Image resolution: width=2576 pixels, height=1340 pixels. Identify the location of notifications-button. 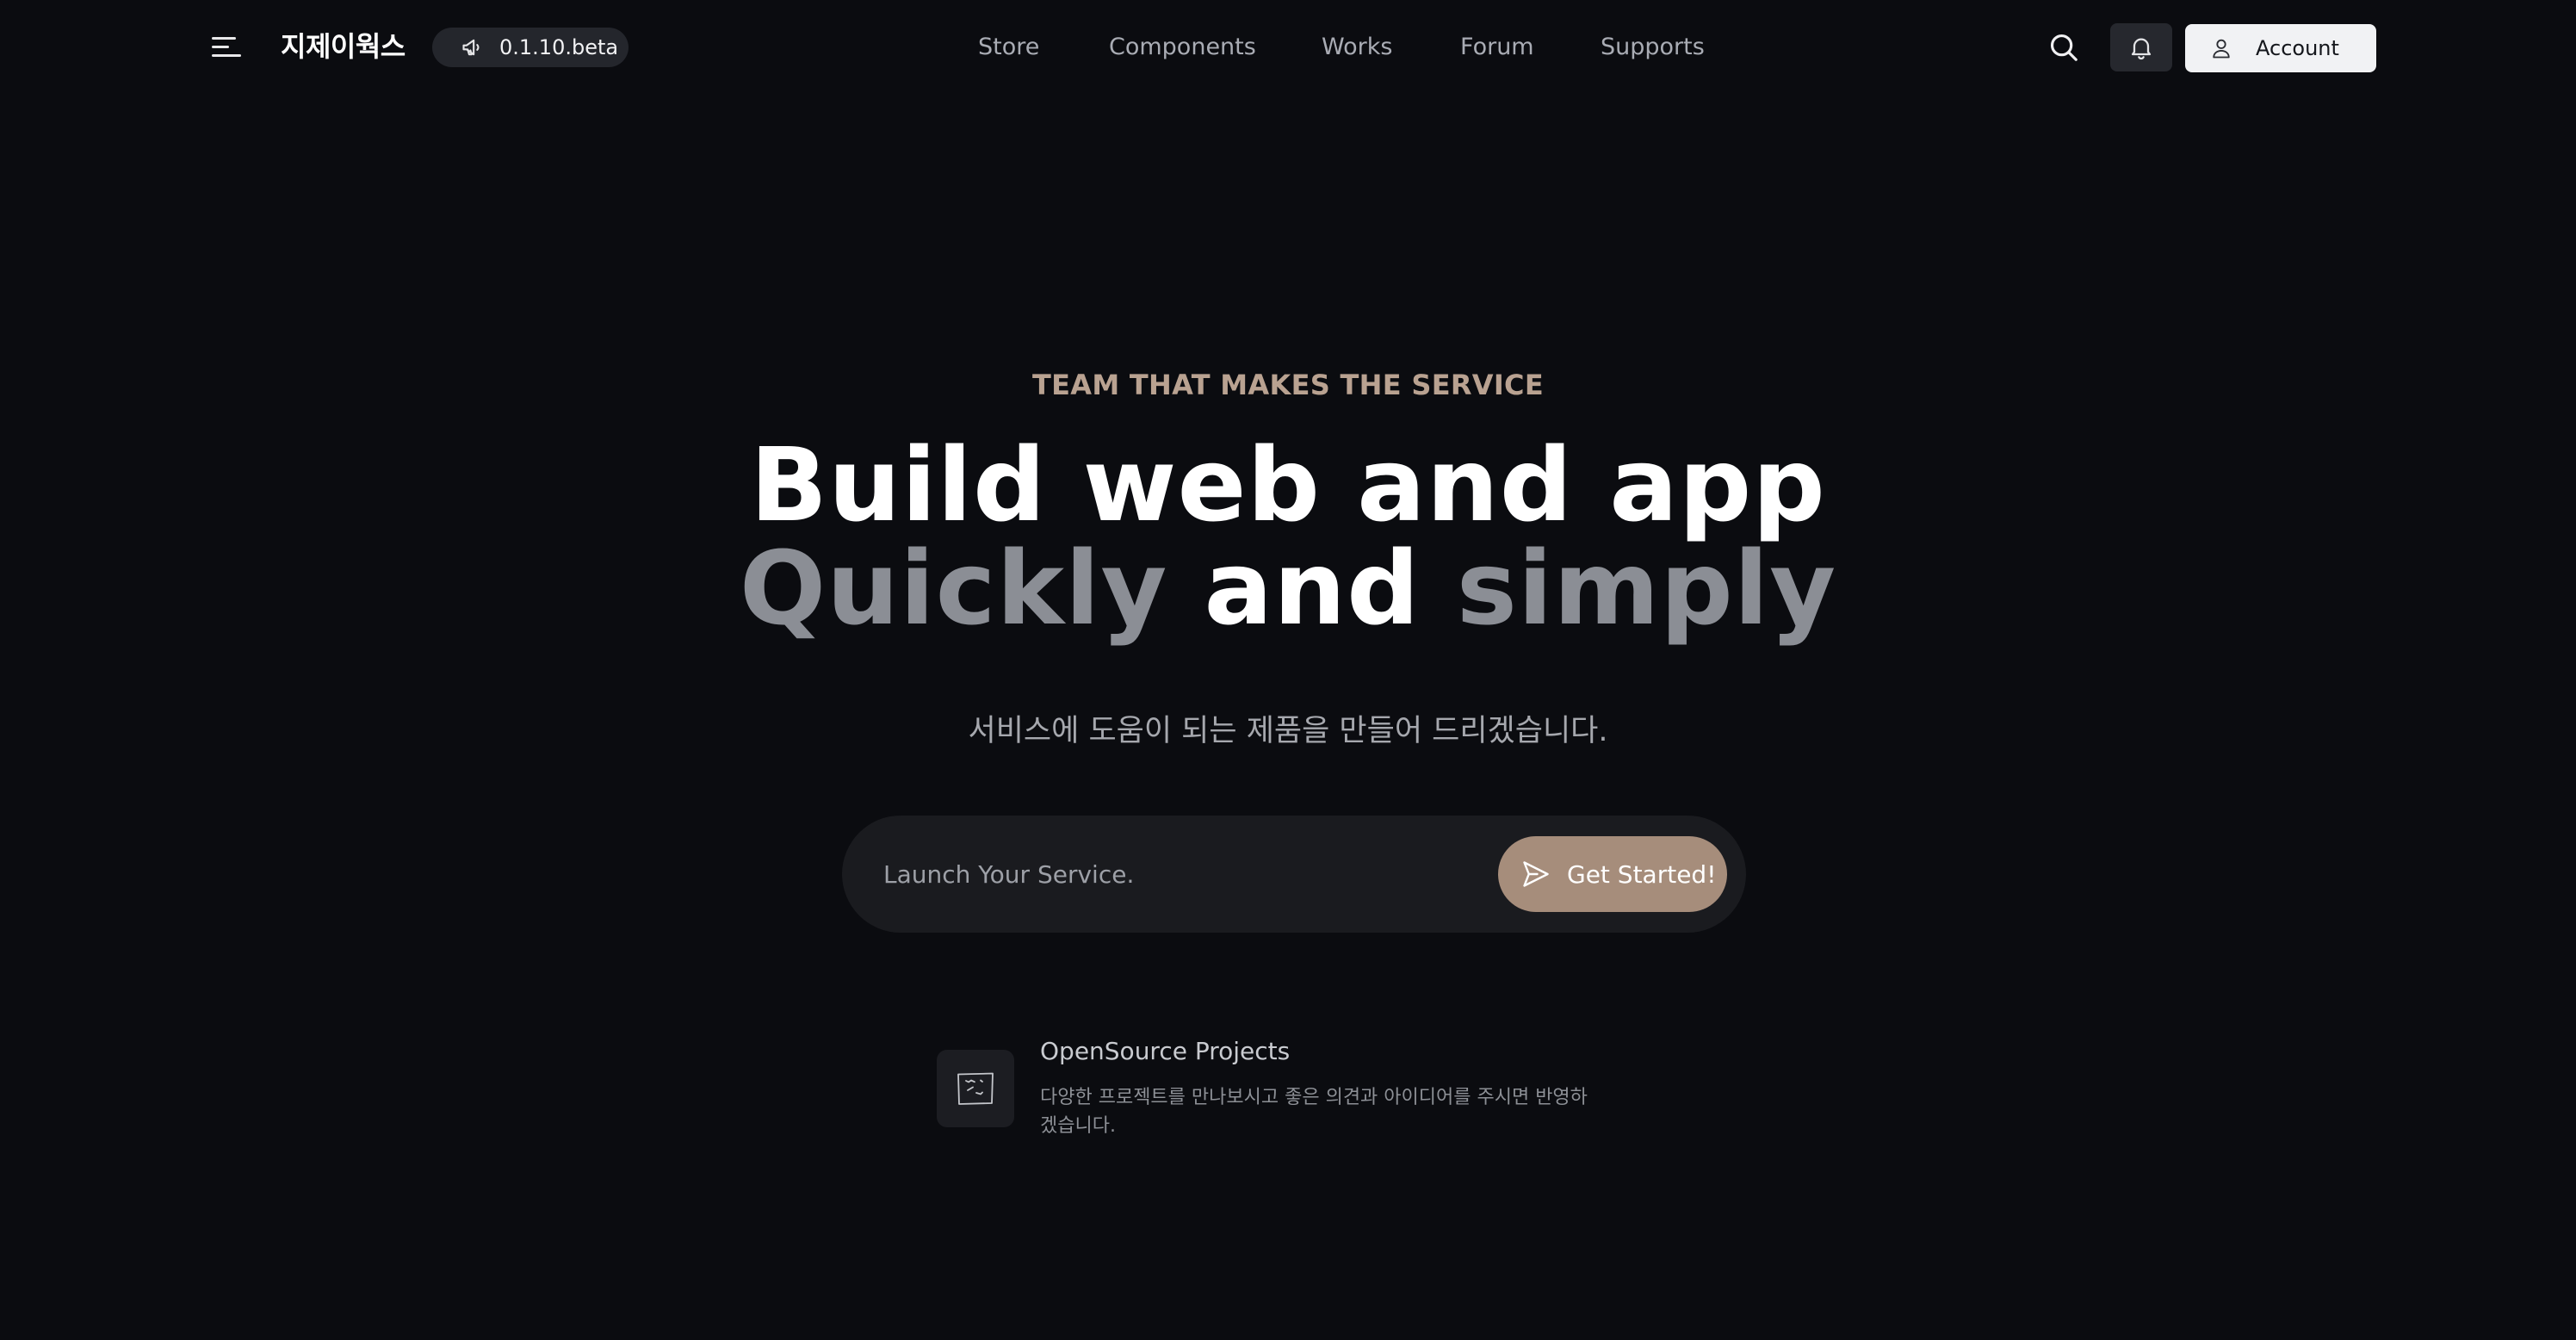
(2141, 47).